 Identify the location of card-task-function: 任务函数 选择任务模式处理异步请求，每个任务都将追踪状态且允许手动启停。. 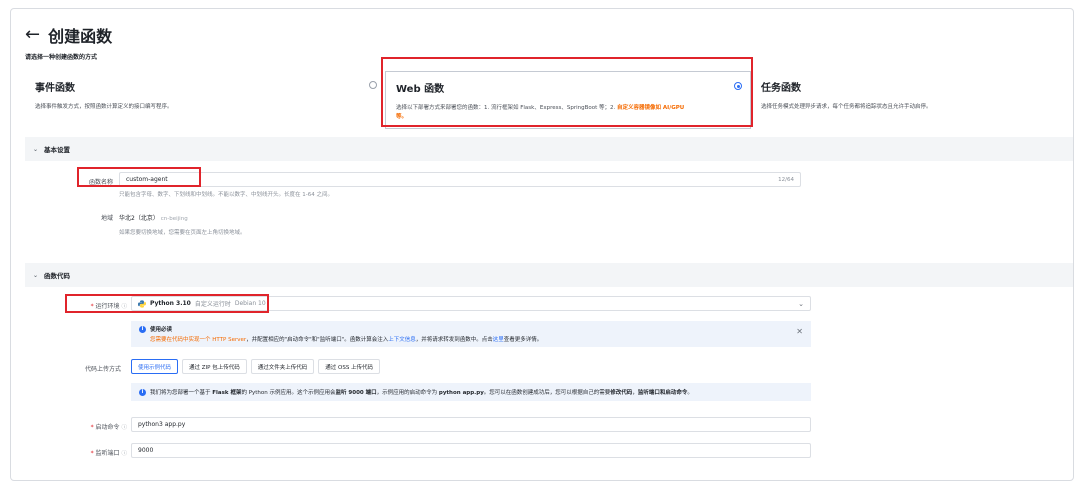
(911, 100).